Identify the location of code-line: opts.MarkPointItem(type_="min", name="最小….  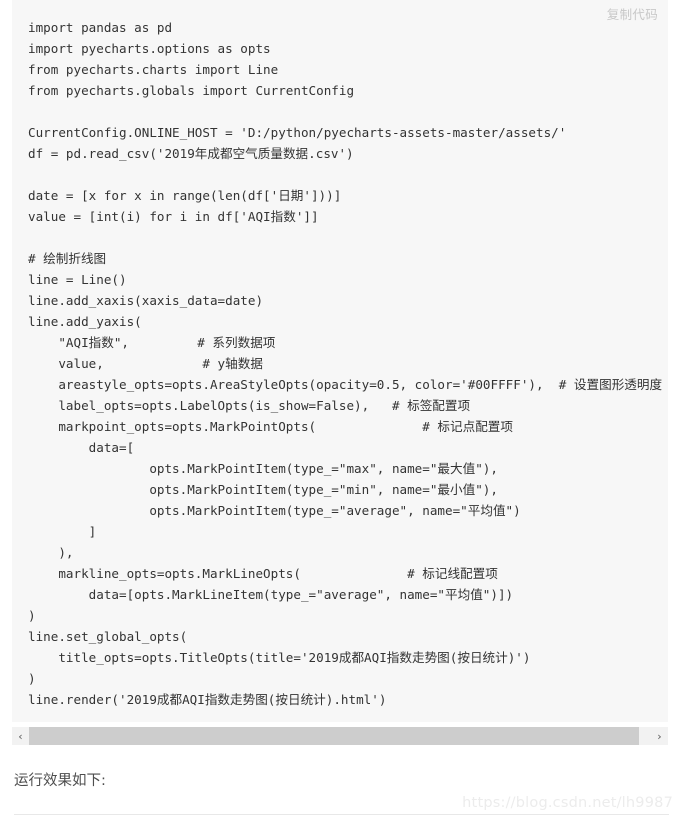
(263, 489).